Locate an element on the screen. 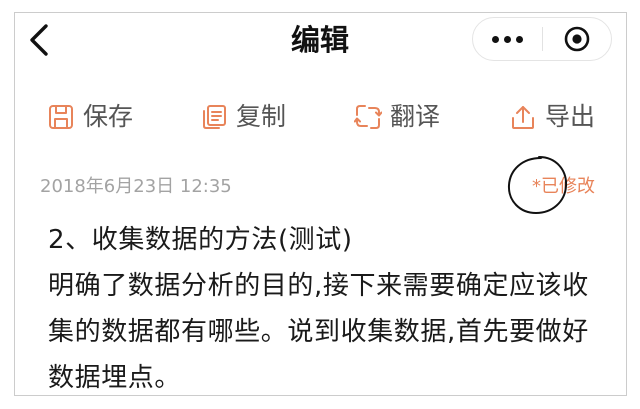 This screenshot has width=640, height=409. export-button: 导出 is located at coordinates (552, 117).